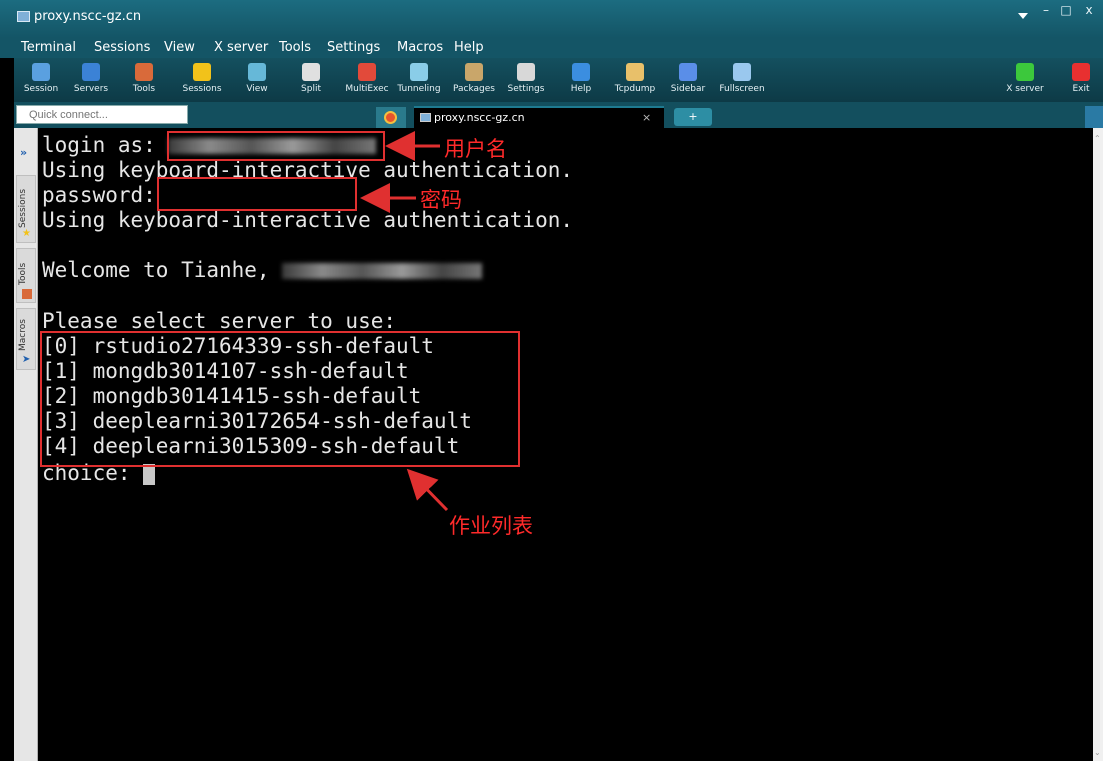 The height and width of the screenshot is (761, 1103). I want to click on minimize-button: –, so click(1046, 10).